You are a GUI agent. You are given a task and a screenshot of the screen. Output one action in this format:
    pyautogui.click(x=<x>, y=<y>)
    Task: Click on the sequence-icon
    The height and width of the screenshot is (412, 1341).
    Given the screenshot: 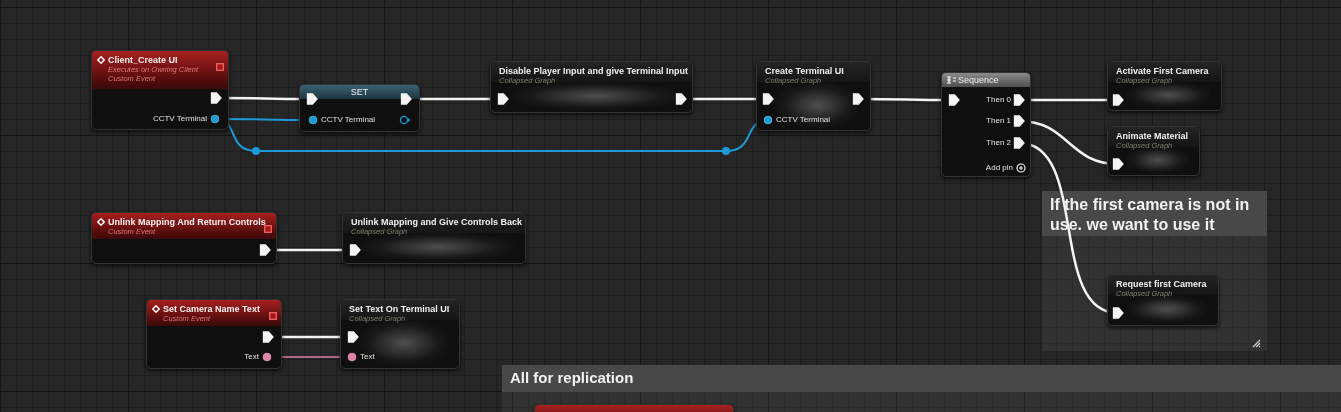 What is the action you would take?
    pyautogui.click(x=951, y=80)
    